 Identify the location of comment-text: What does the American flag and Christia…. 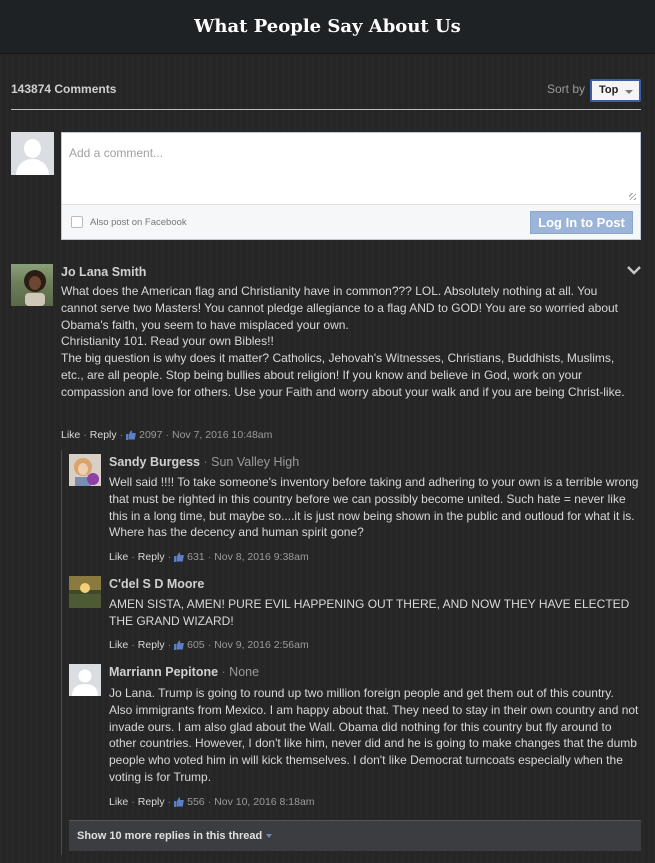
(343, 341).